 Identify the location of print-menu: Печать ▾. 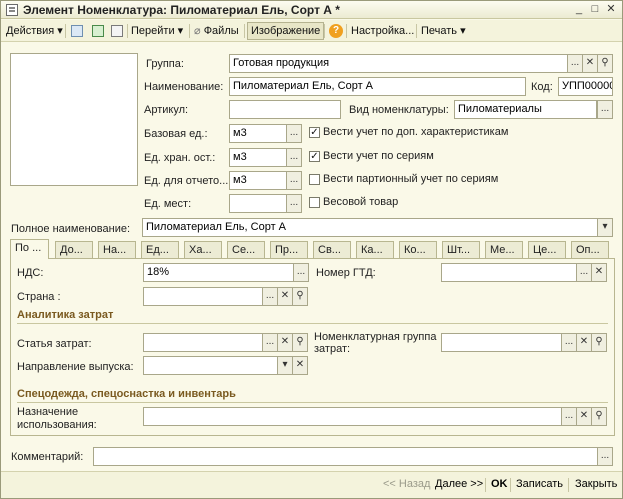
(443, 31).